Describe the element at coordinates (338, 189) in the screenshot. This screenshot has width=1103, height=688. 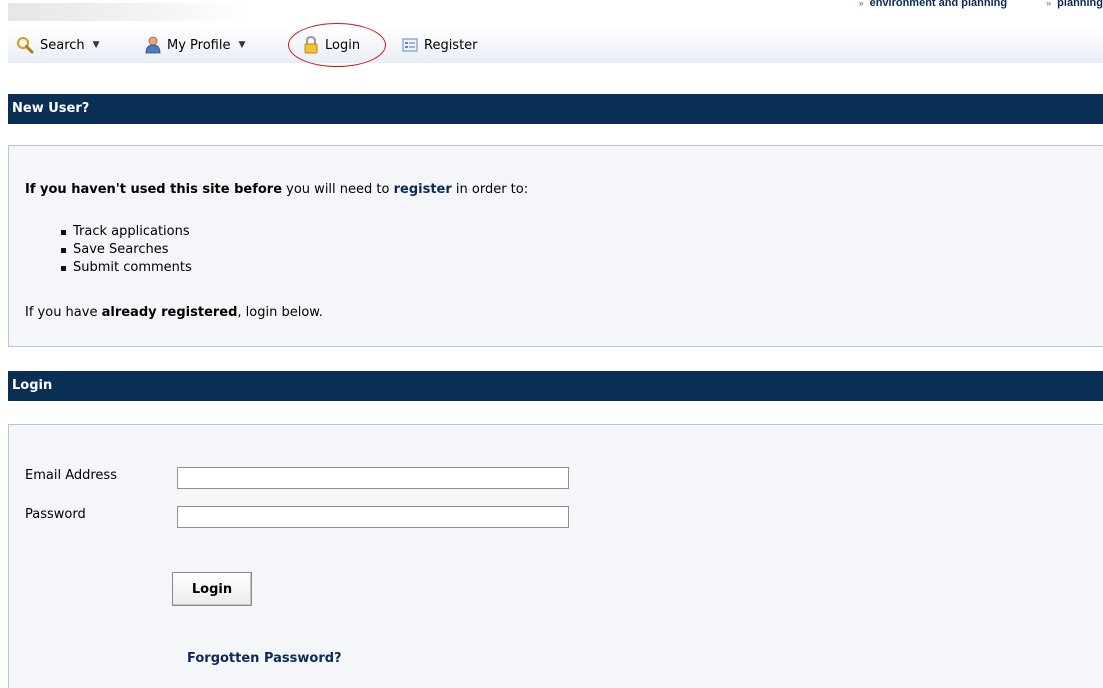
I see `intro-mid-text: you will need to` at that location.